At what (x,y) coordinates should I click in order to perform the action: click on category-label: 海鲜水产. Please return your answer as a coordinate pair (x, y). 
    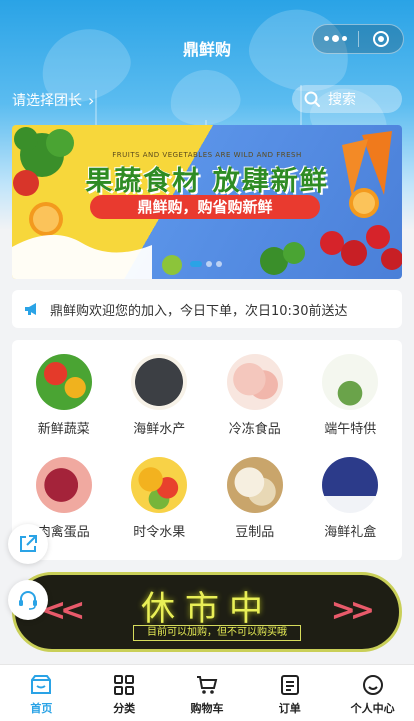
    Looking at the image, I should click on (159, 429).